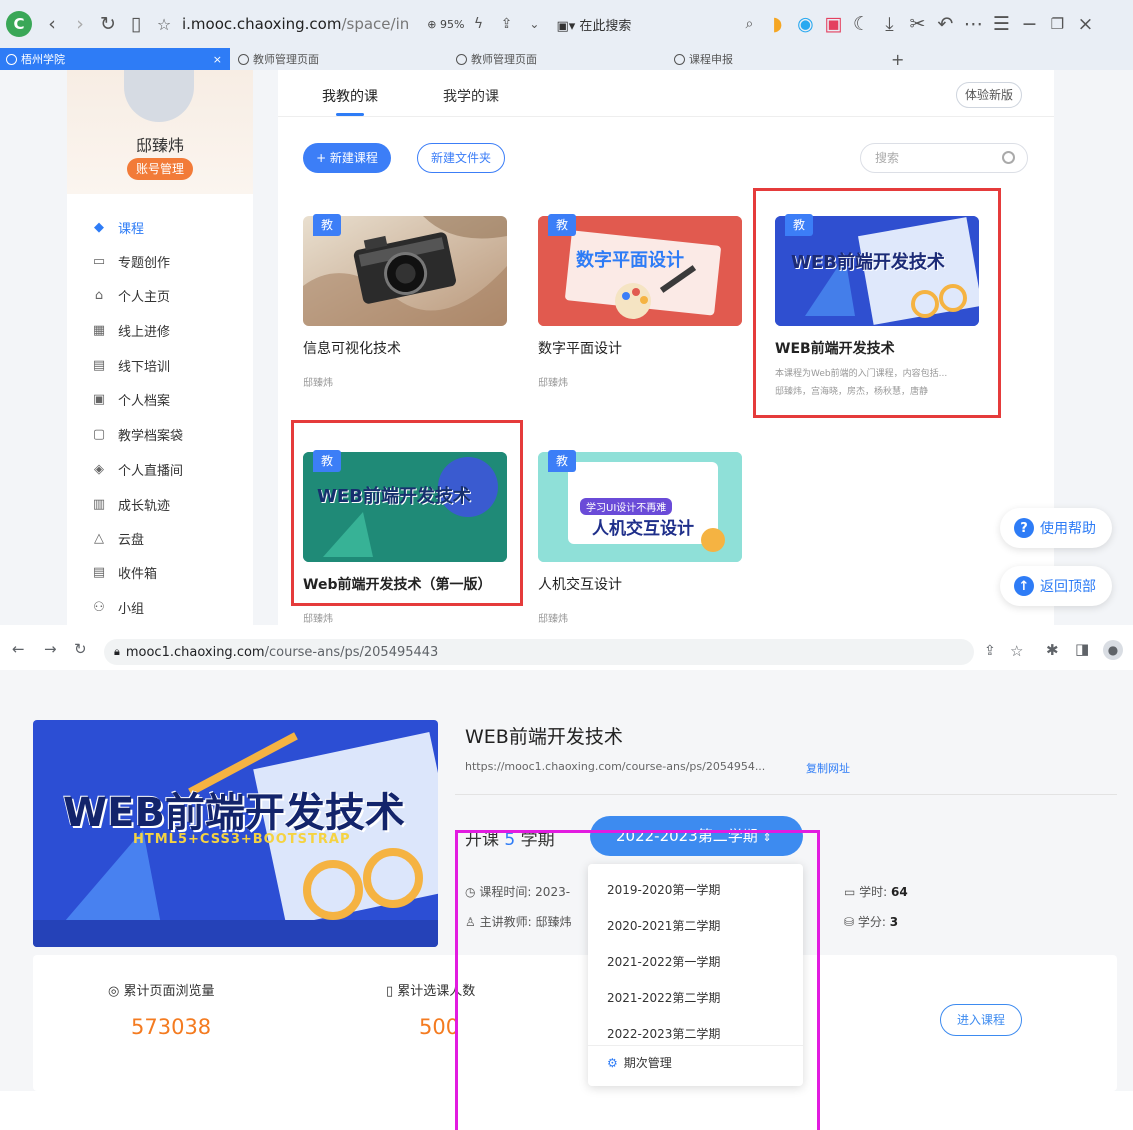 This screenshot has width=1133, height=1130. What do you see at coordinates (557, 59) in the screenshot?
I see `tab-teacher-2: 教师管理页面` at bounding box center [557, 59].